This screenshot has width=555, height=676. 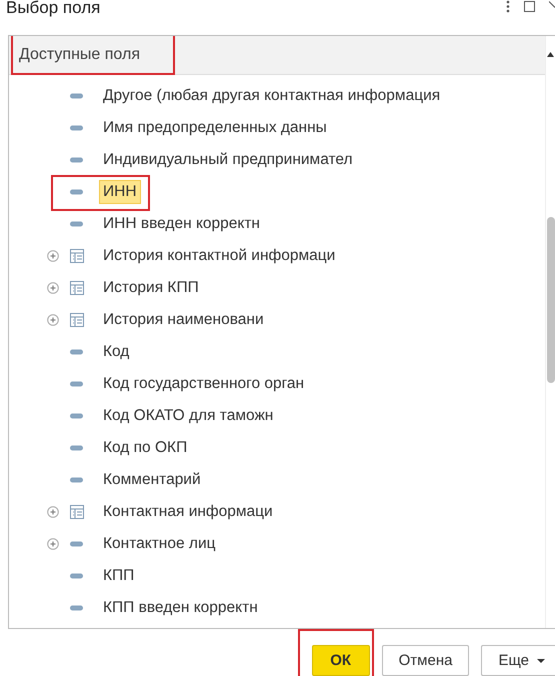 What do you see at coordinates (426, 660) in the screenshot?
I see `cancel-button: Отмена` at bounding box center [426, 660].